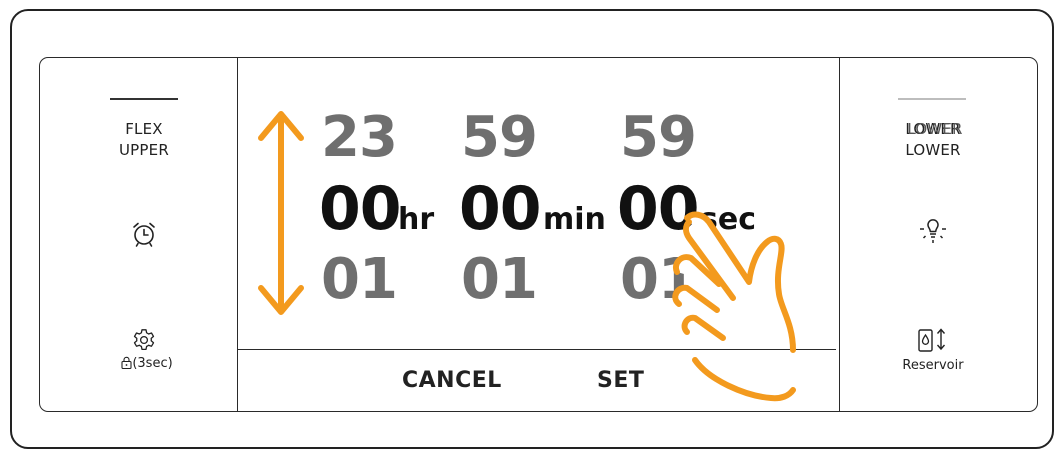  Describe the element at coordinates (658, 137) in the screenshot. I see `seconds-prev-value: 59` at that location.